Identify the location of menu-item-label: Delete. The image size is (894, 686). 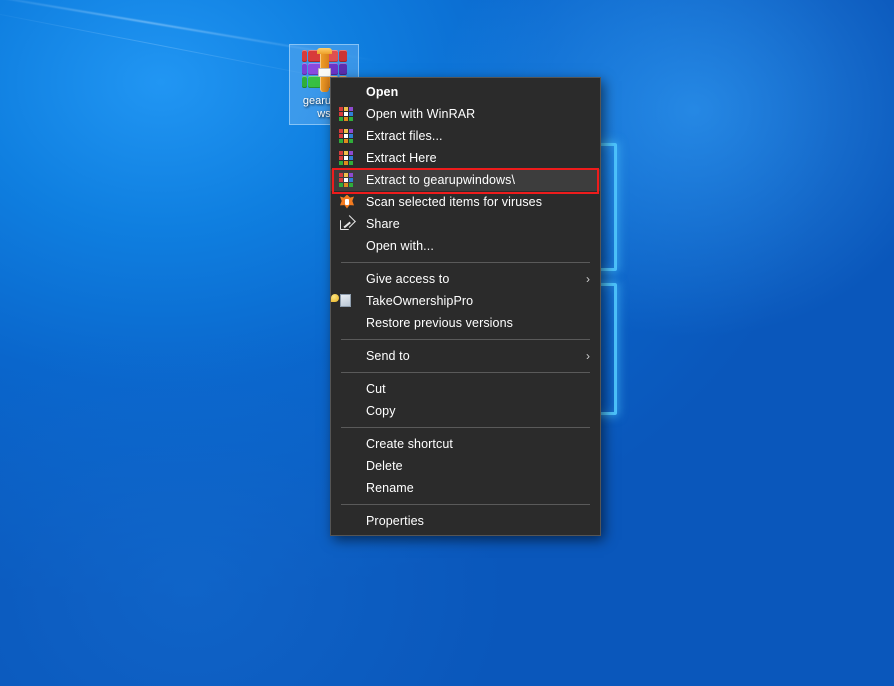
(384, 466).